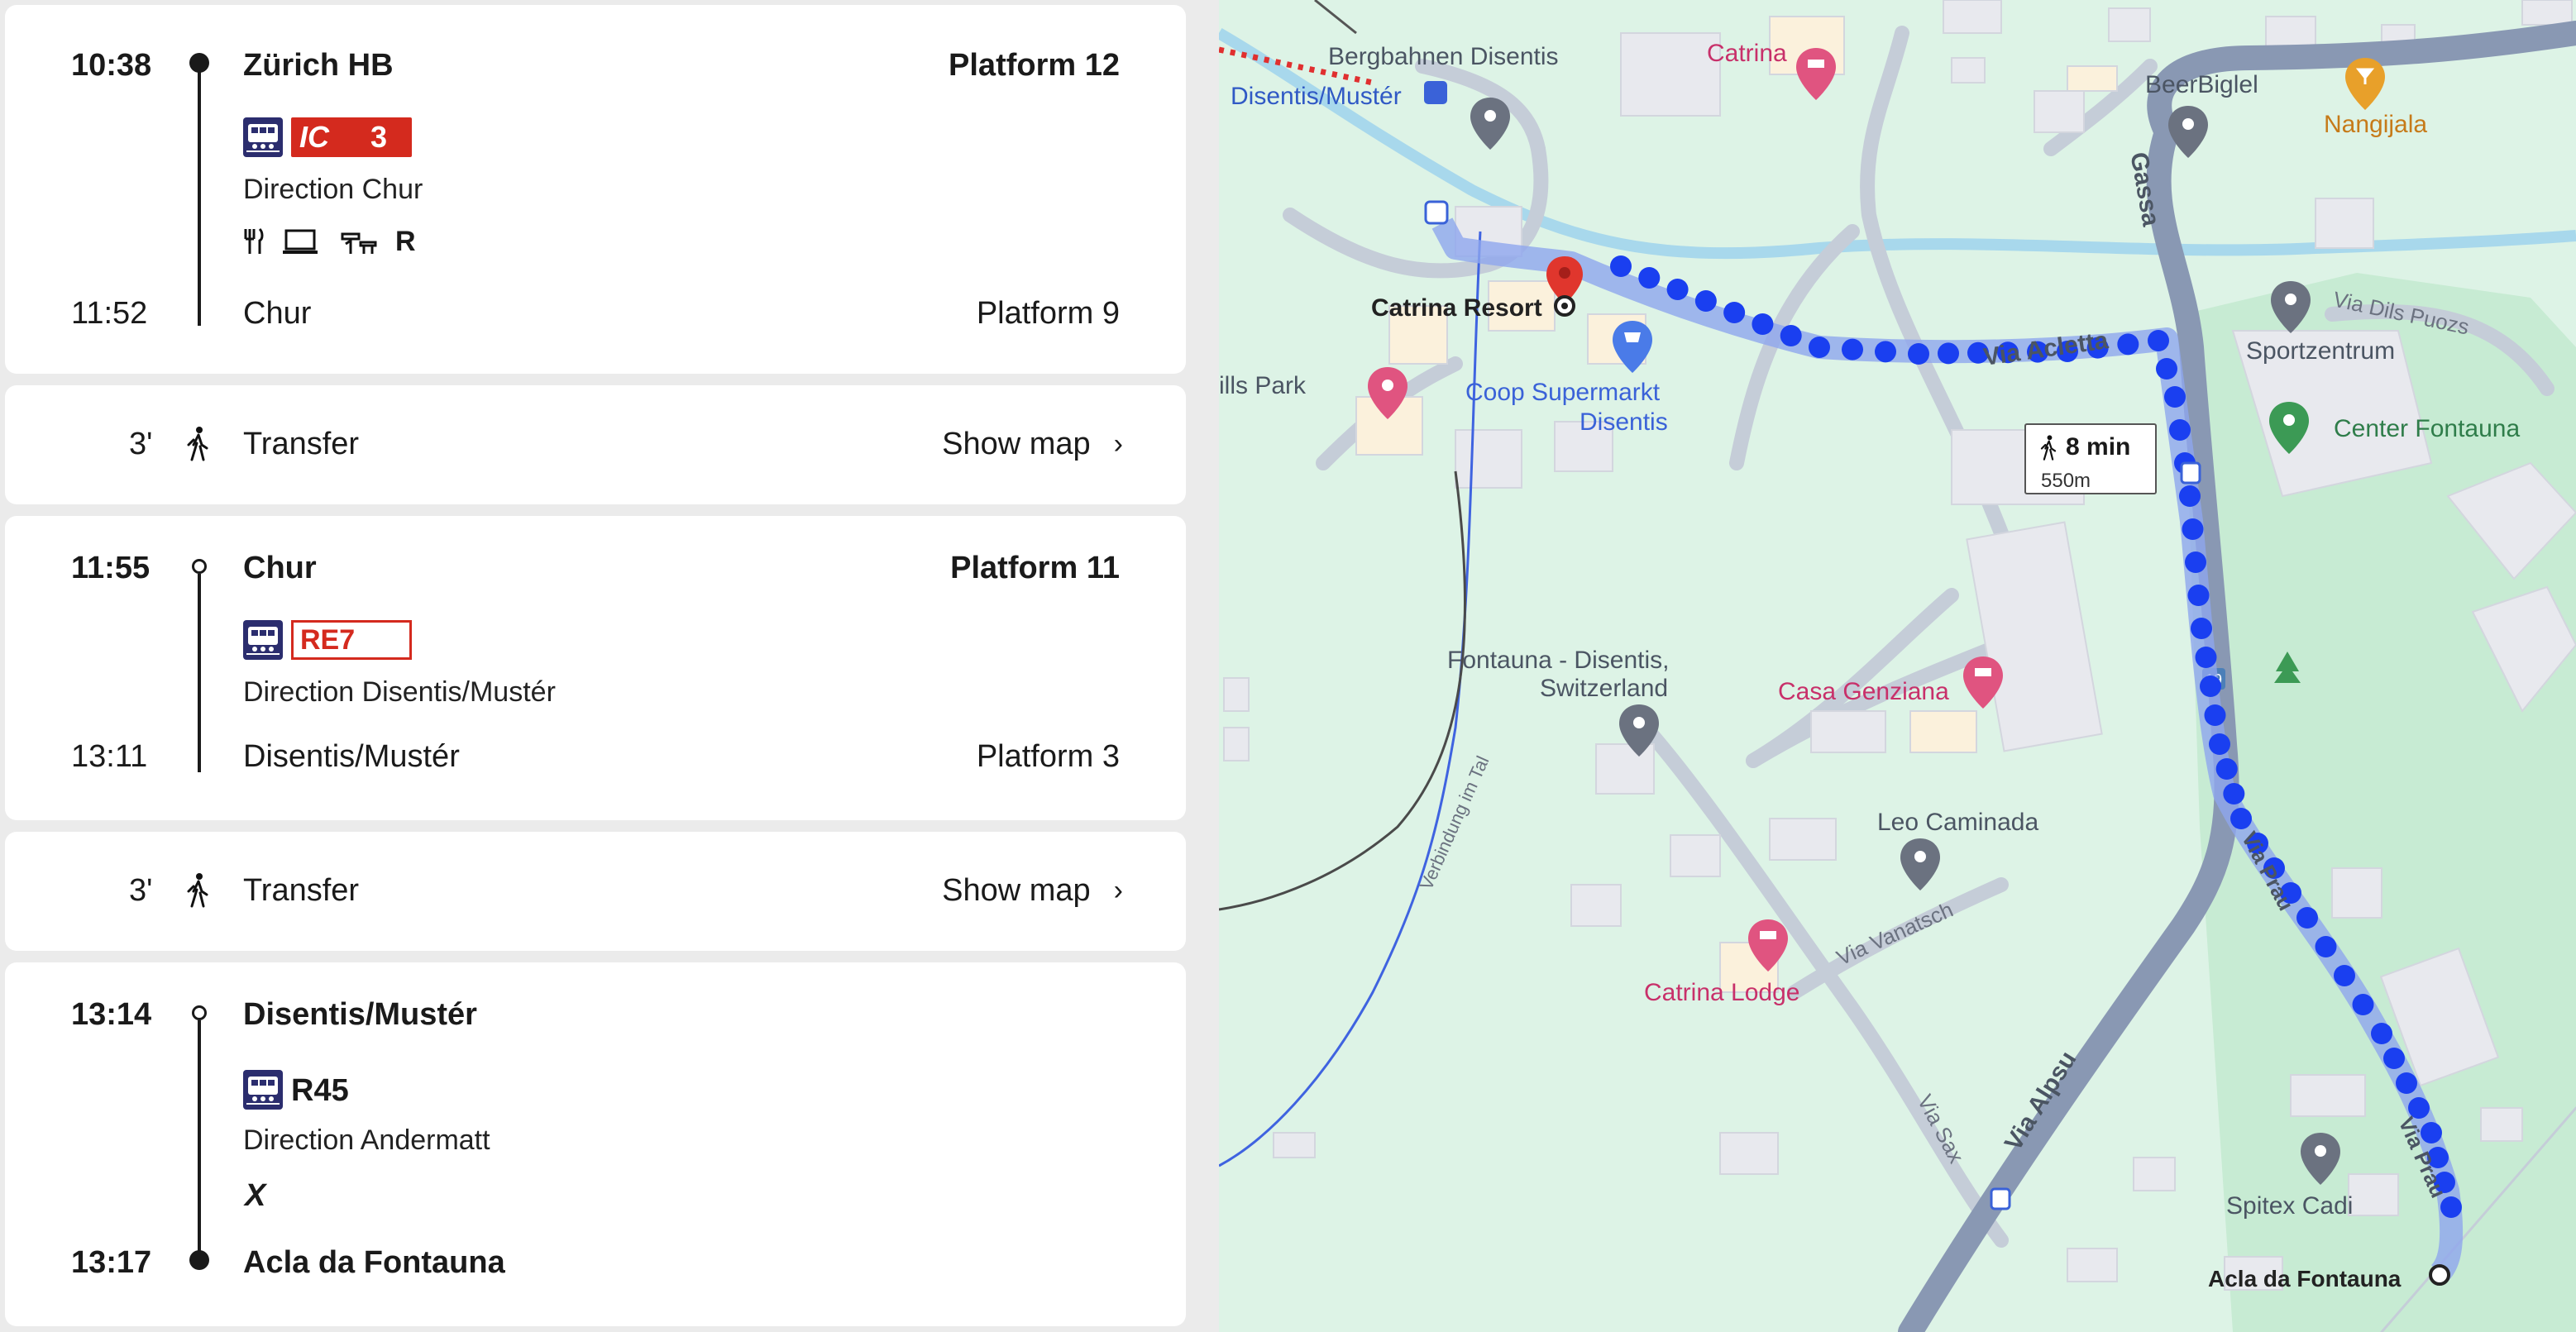 The width and height of the screenshot is (2576, 1332). Describe the element at coordinates (1747, 53) in the screenshot. I see `svg-text: Catrina` at that location.